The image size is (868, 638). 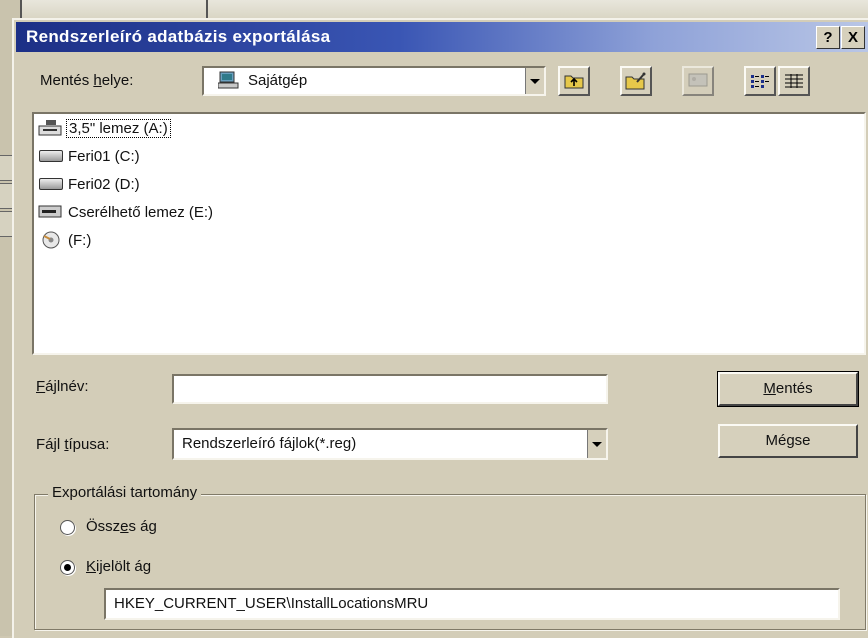 I want to click on desktop-icon, so click(x=698, y=80).